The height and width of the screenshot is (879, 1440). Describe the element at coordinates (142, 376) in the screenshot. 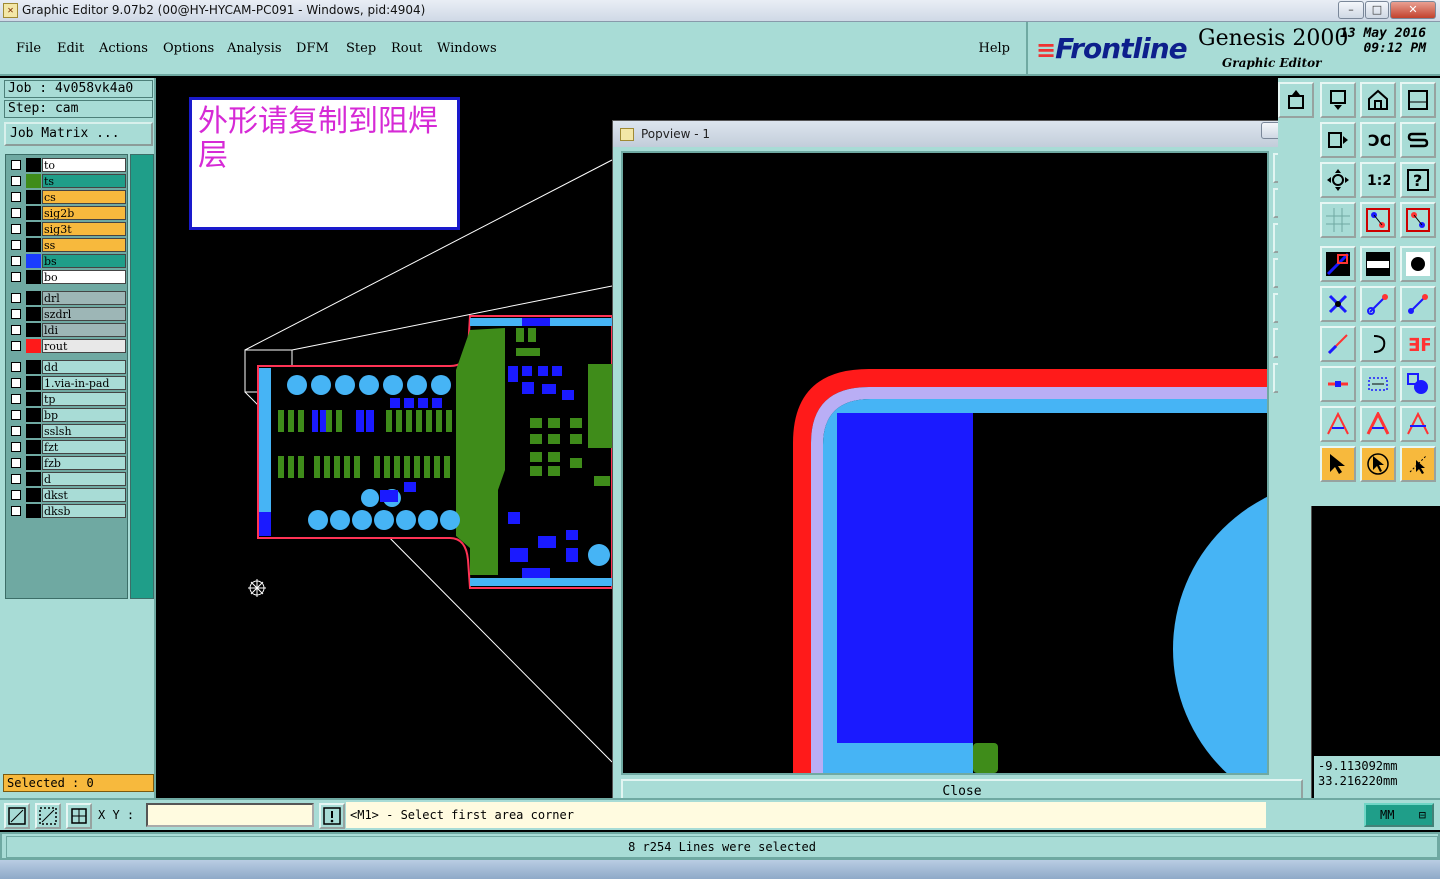

I see `layer-list-scrollbar` at that location.